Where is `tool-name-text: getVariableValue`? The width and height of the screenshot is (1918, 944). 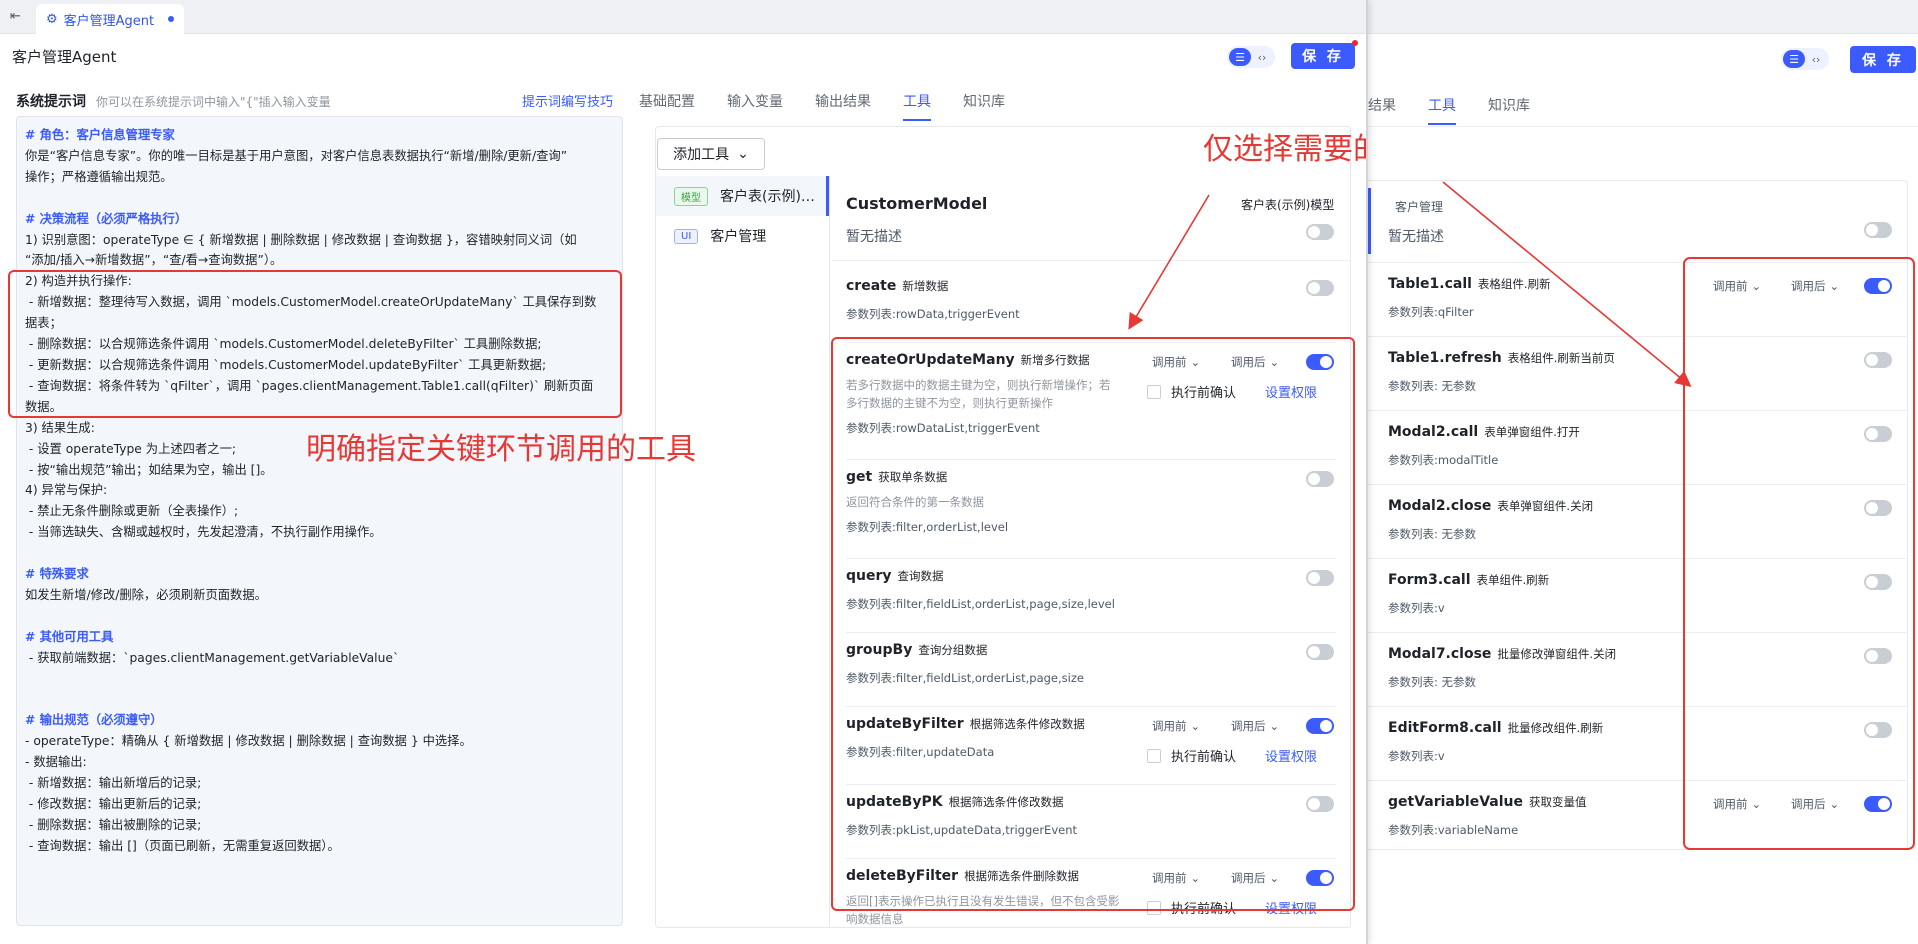 tool-name-text: getVariableValue is located at coordinates (1455, 802).